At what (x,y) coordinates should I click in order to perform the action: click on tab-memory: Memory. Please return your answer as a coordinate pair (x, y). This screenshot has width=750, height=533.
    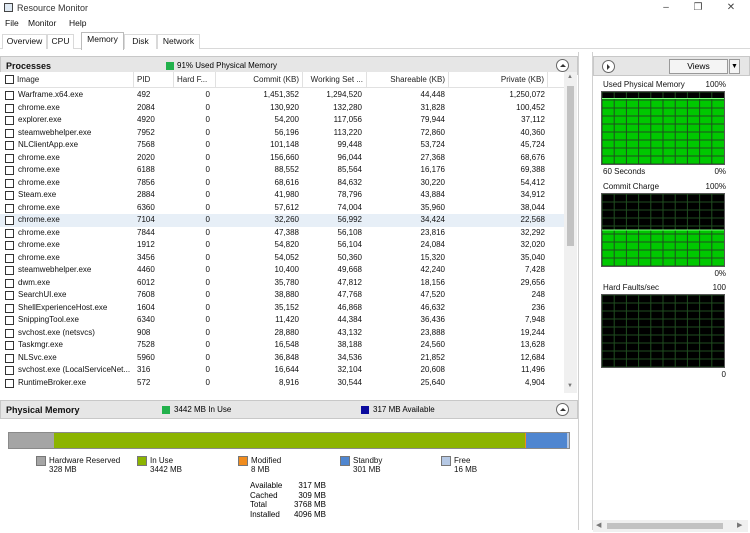
    Looking at the image, I should click on (102, 41).